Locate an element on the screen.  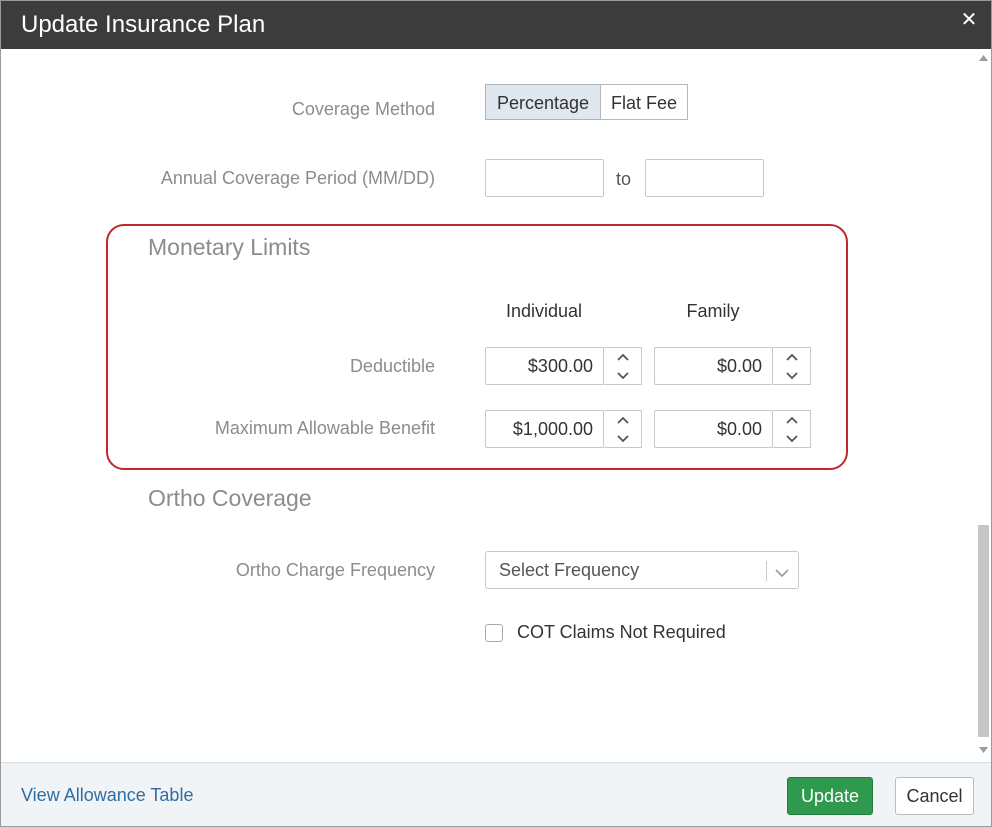
scroll-down-arrow-icon is located at coordinates (983, 750).